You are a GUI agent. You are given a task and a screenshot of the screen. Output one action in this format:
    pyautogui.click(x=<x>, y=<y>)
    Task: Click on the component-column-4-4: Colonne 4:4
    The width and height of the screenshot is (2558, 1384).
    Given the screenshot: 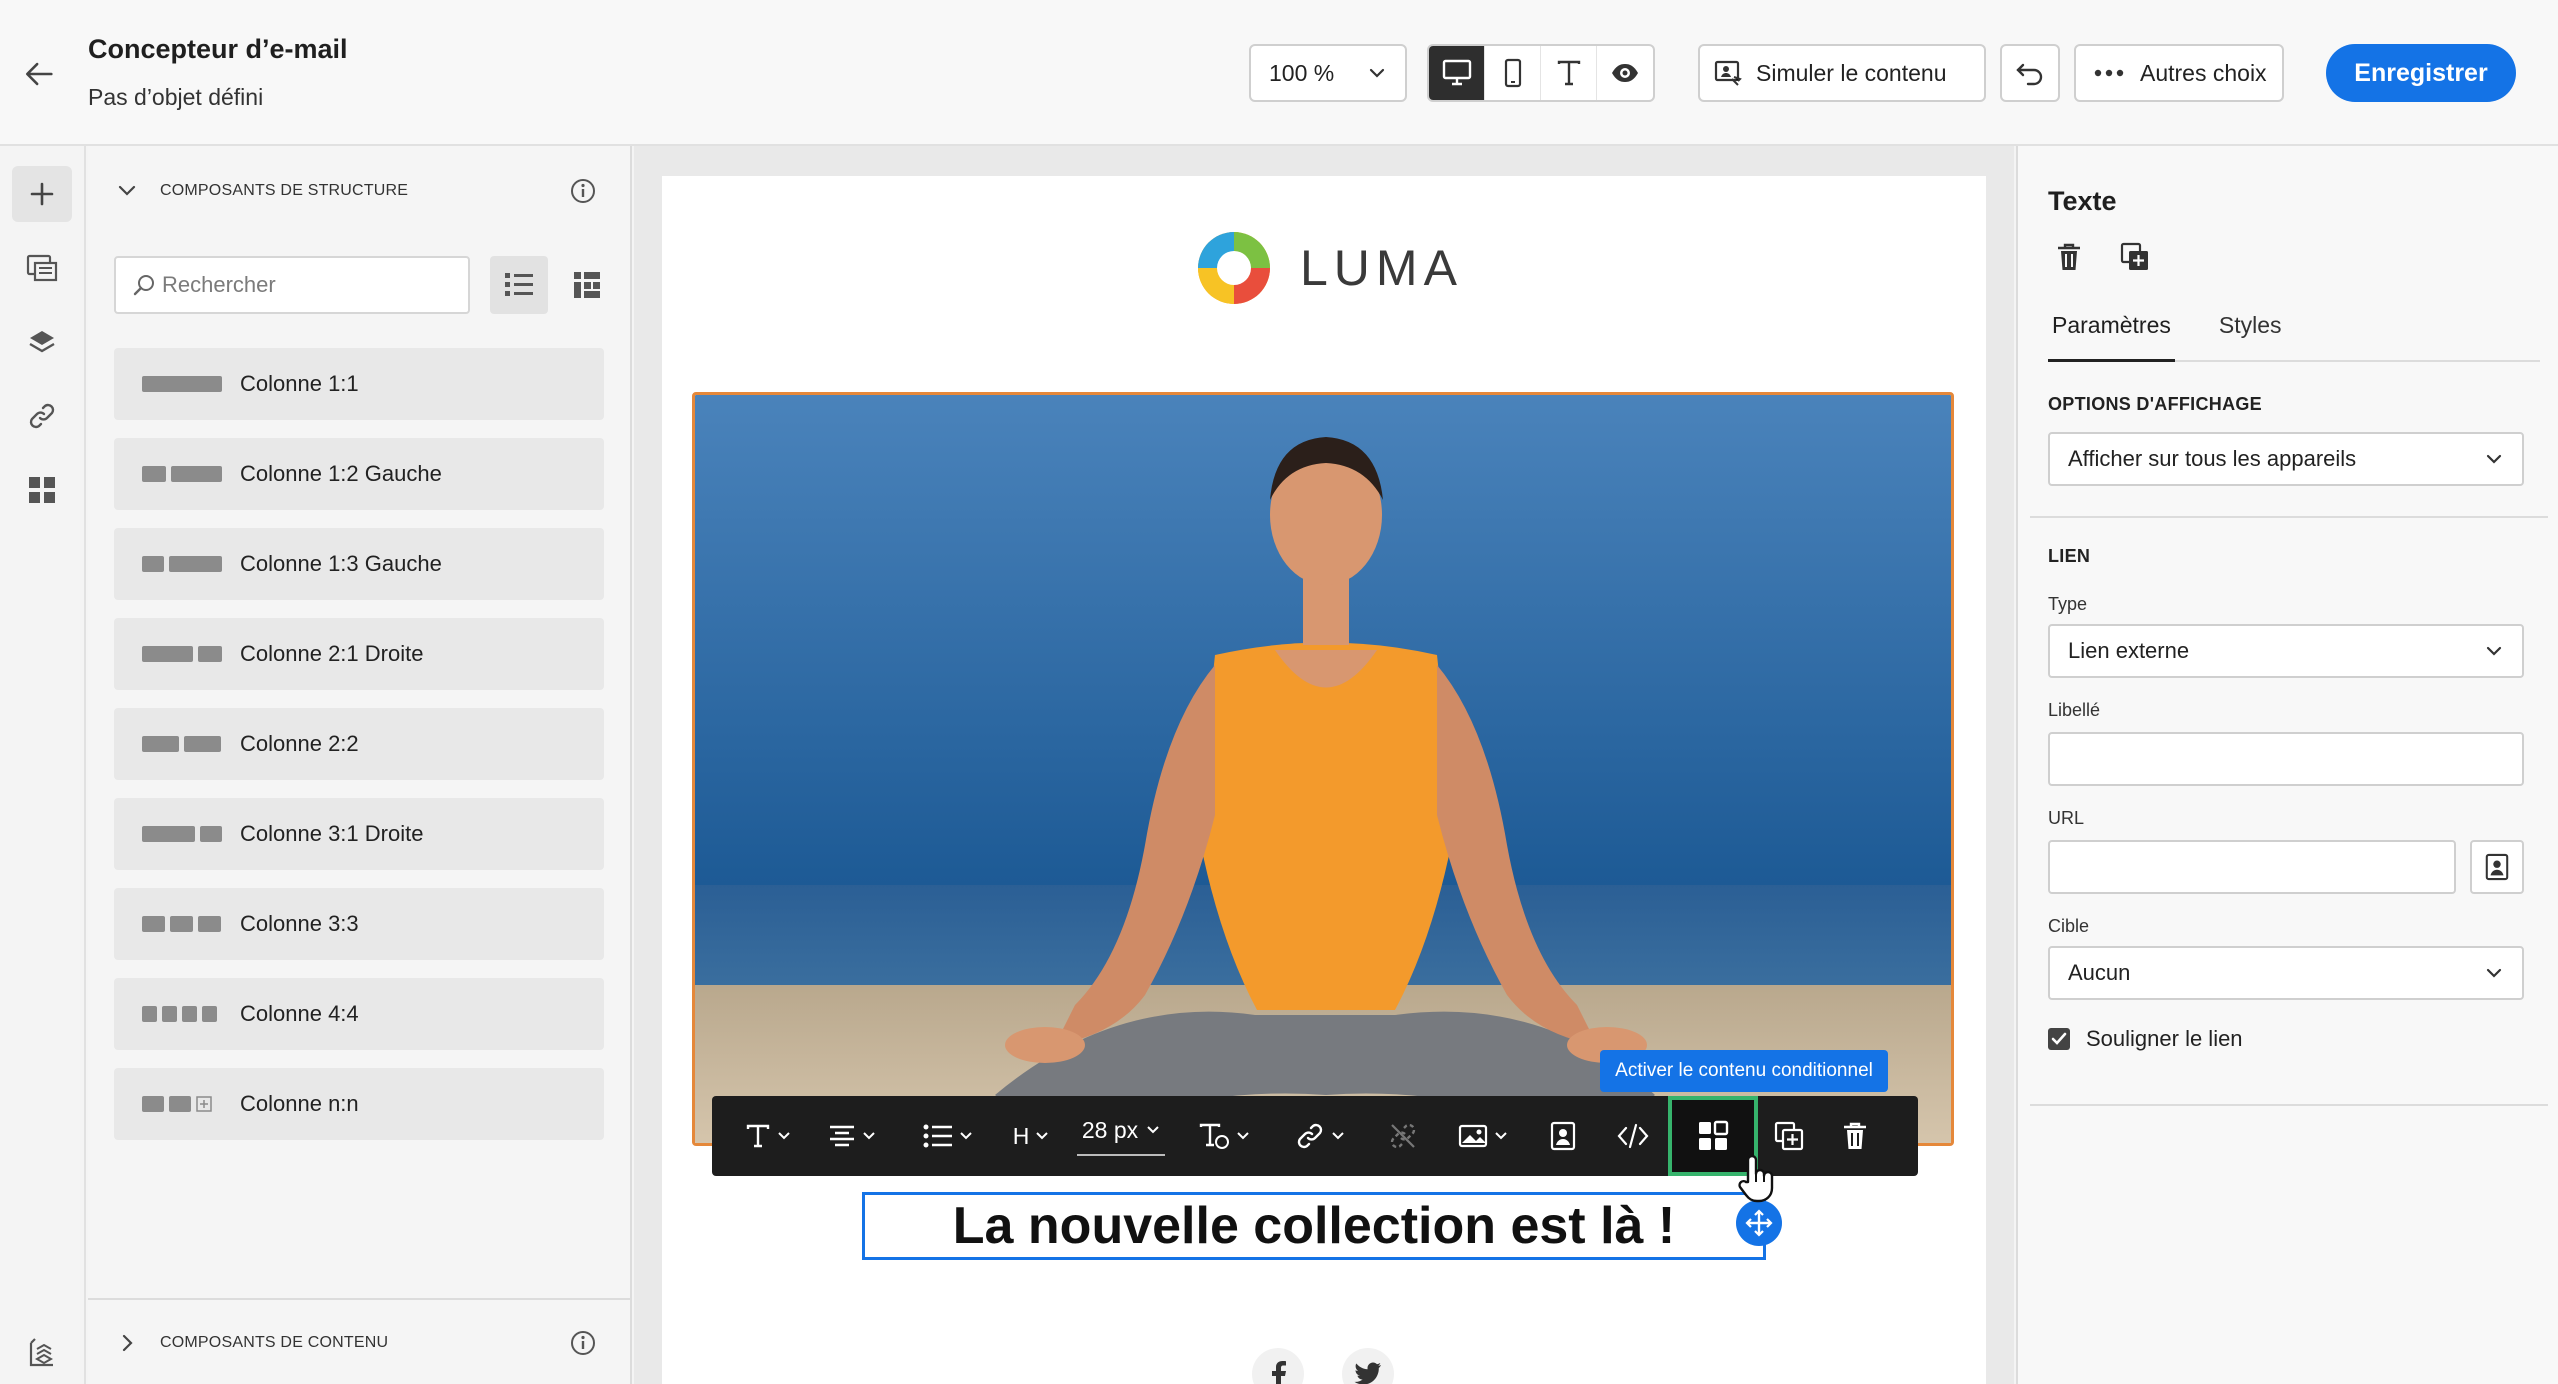 What is the action you would take?
    pyautogui.click(x=359, y=1014)
    